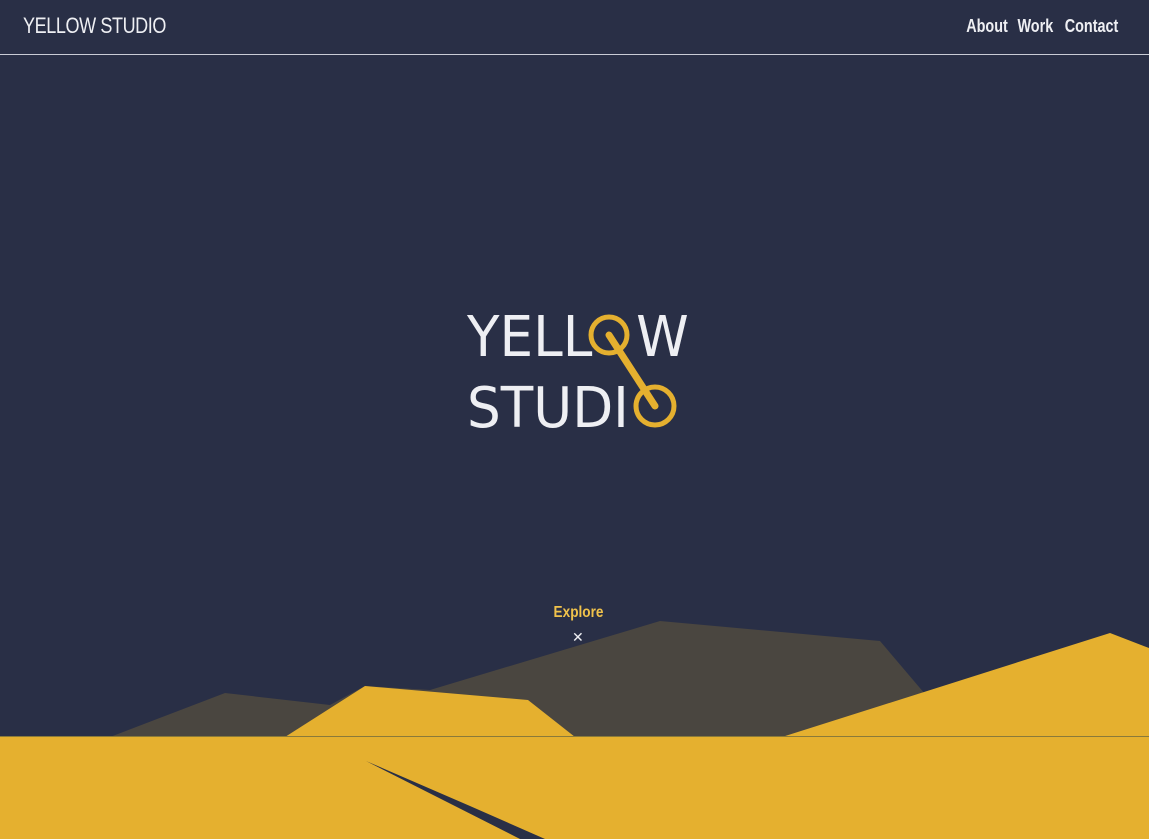 This screenshot has width=1149, height=839. Describe the element at coordinates (587, 373) in the screenshot. I see `yellow-studio-logo: YELL W STUDI` at that location.